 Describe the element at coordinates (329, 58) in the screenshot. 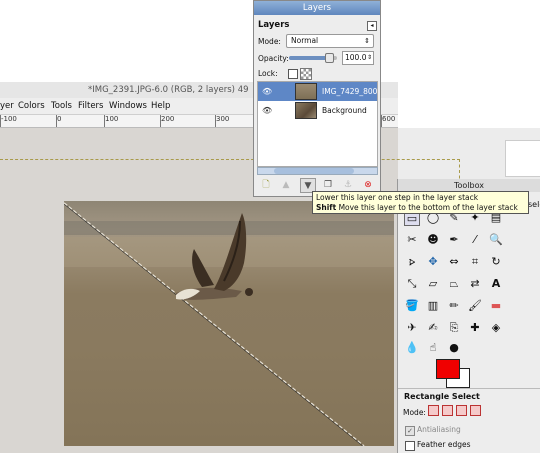

I see `opacity-slider-handle` at that location.